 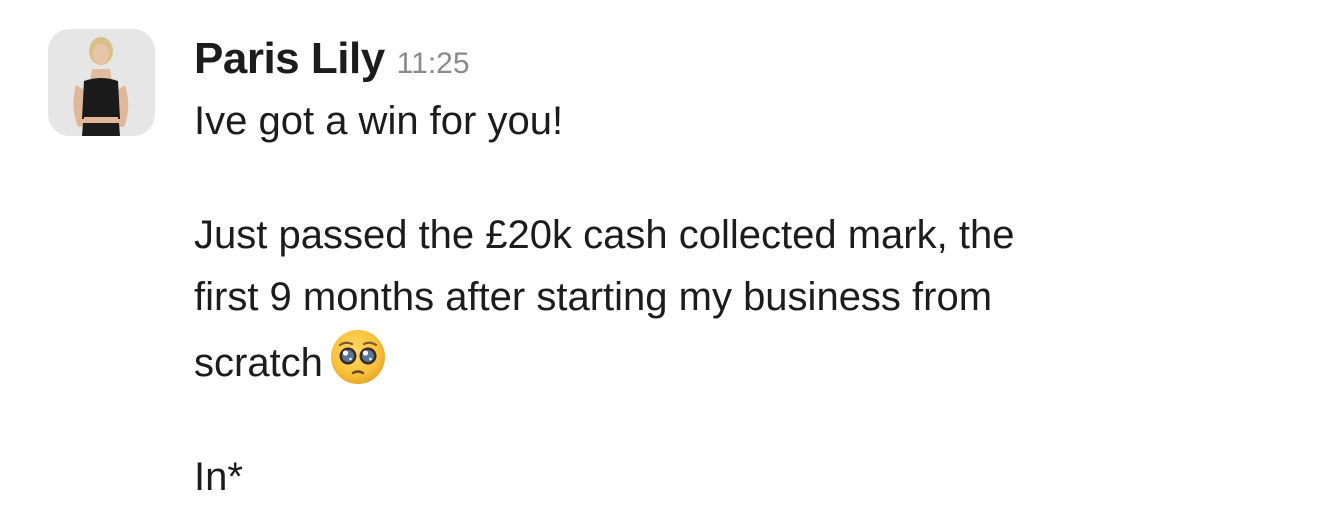 What do you see at coordinates (433, 64) in the screenshot?
I see `message-timestamp: 11:25` at bounding box center [433, 64].